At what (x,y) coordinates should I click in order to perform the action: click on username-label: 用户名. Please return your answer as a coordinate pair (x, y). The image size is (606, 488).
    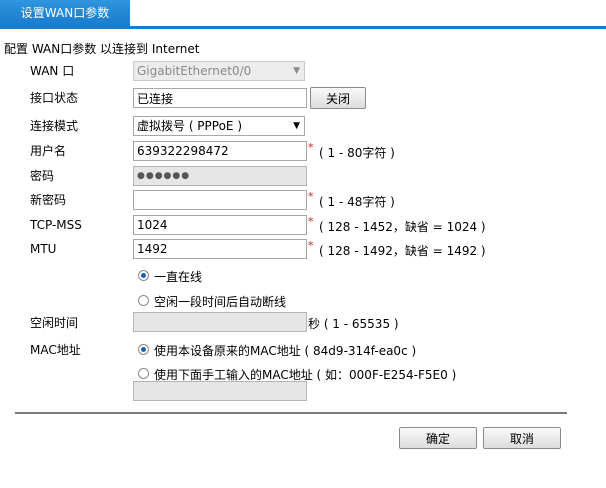
    Looking at the image, I should click on (48, 151).